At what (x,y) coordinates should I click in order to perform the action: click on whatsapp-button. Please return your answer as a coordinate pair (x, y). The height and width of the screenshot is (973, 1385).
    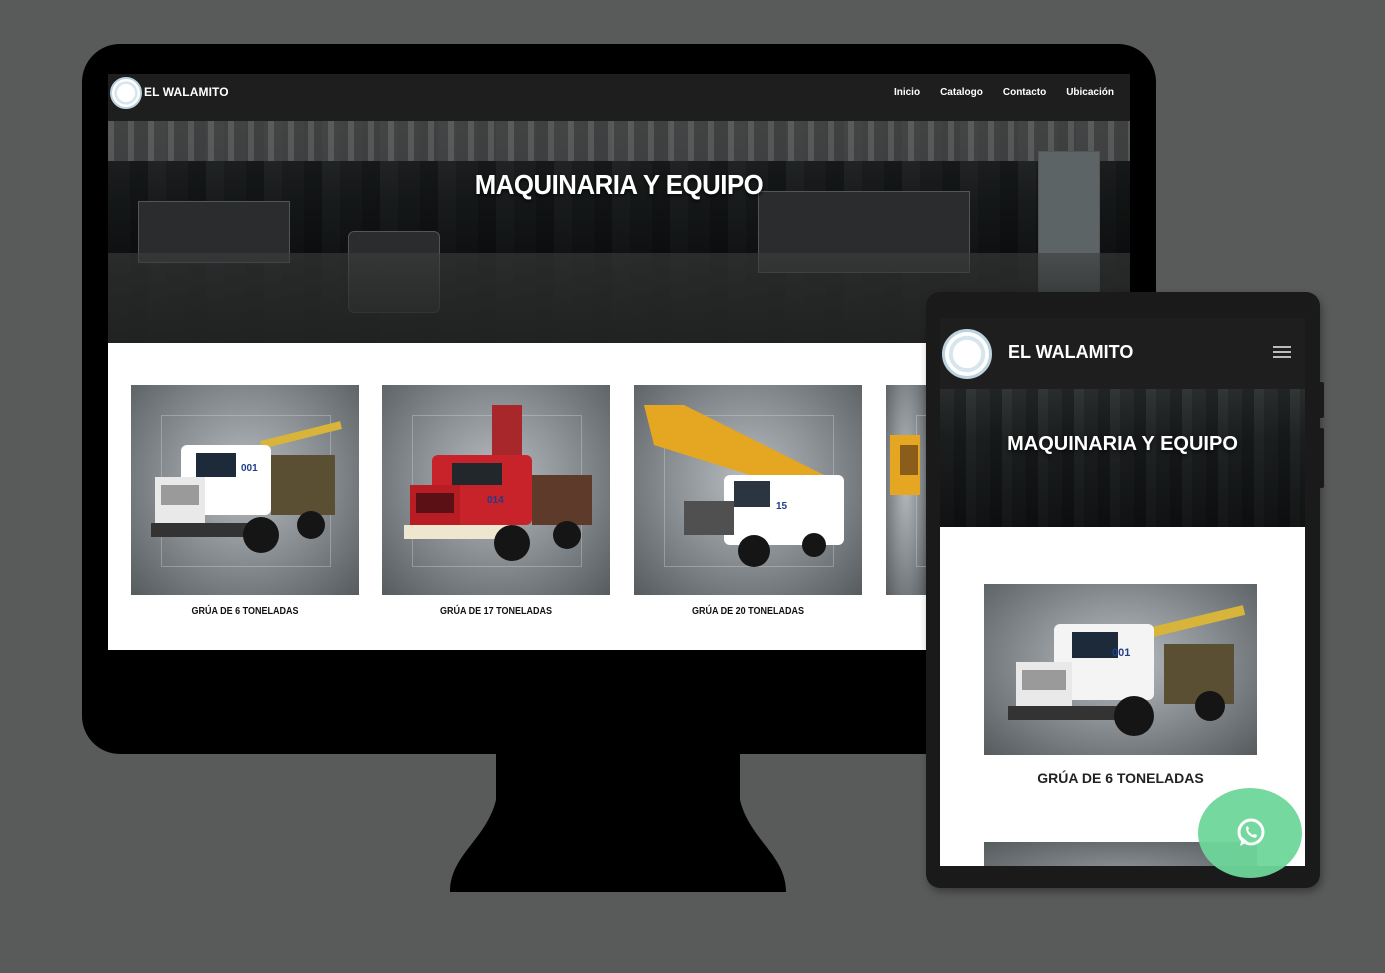
    Looking at the image, I should click on (1250, 833).